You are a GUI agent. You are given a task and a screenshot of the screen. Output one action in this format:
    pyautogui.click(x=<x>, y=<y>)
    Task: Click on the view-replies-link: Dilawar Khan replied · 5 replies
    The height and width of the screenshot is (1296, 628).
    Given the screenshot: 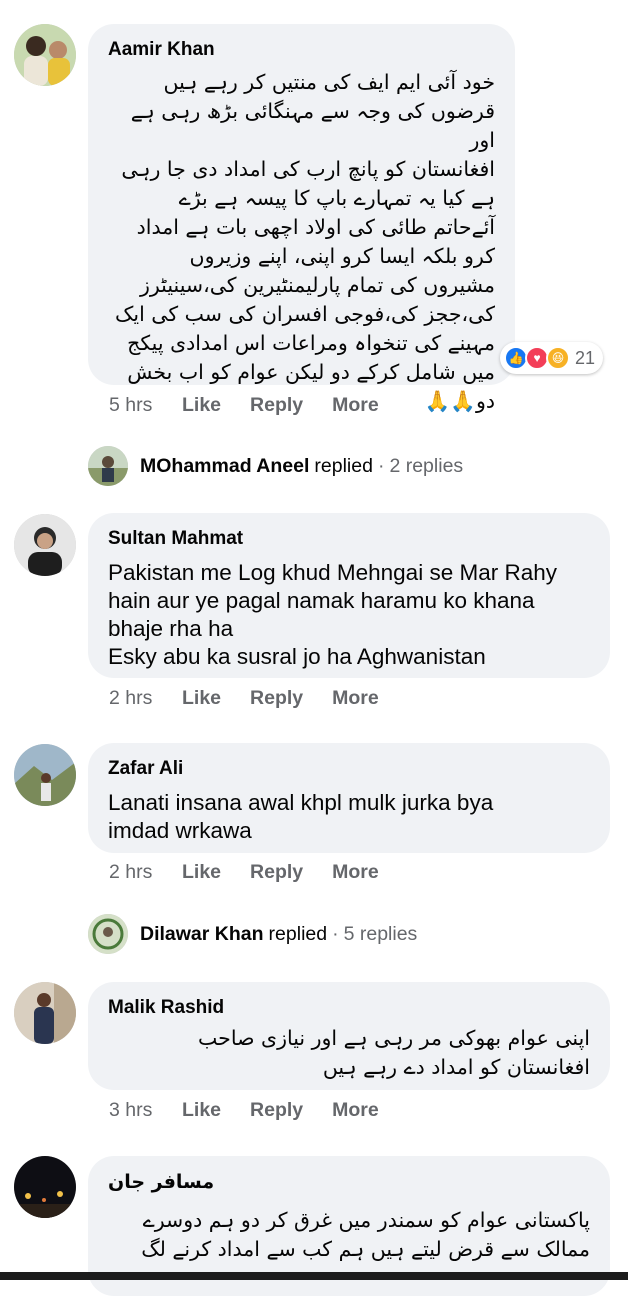 What is the action you would take?
    pyautogui.click(x=252, y=934)
    